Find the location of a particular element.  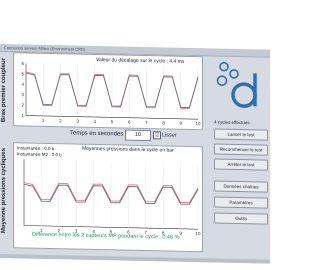

recommencer-test-button: Recommencer le test is located at coordinates (241, 149).